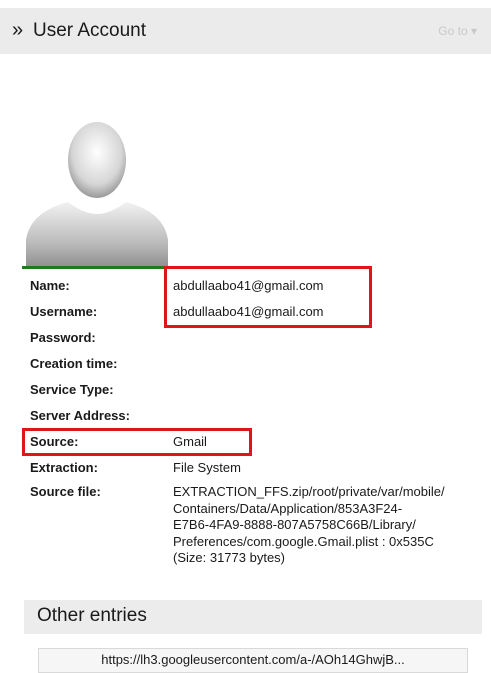 The width and height of the screenshot is (491, 673). What do you see at coordinates (50, 285) in the screenshot?
I see `name-label: Name:` at bounding box center [50, 285].